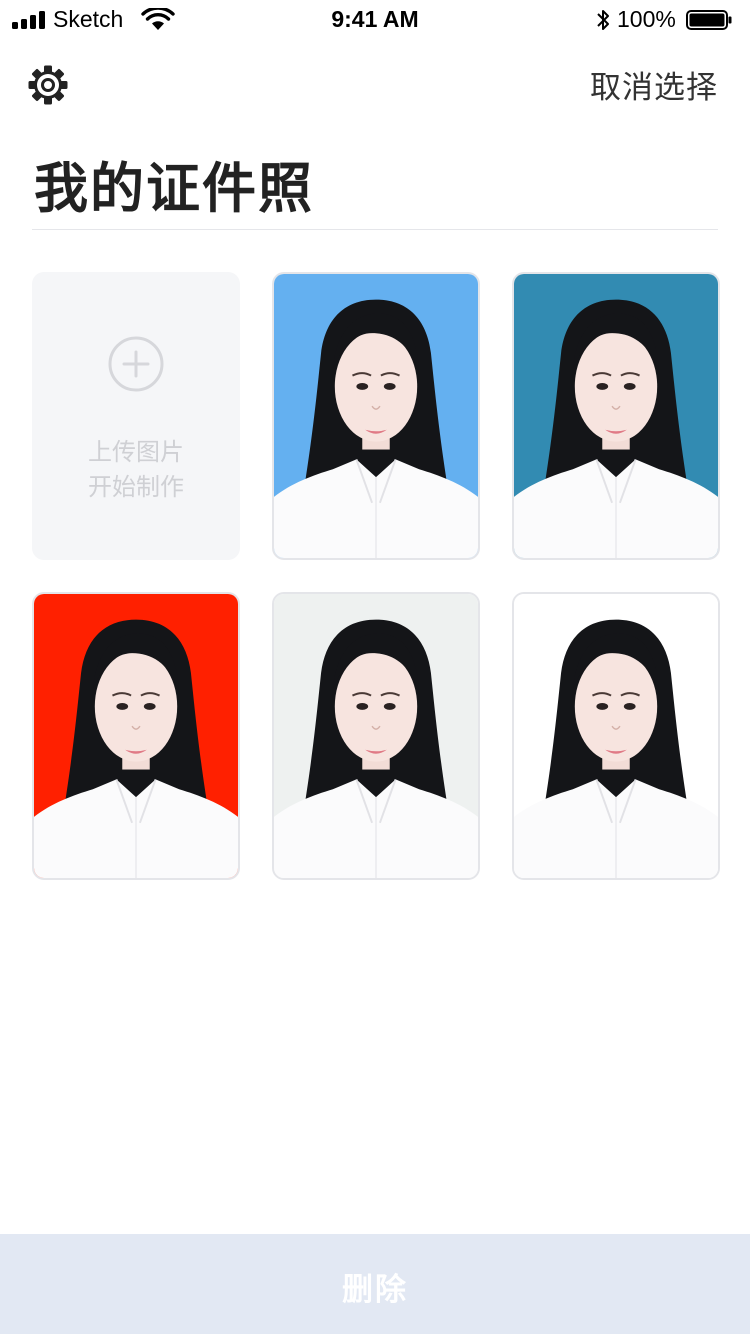 The image size is (750, 1334). Describe the element at coordinates (48, 85) in the screenshot. I see `gear-icon` at that location.